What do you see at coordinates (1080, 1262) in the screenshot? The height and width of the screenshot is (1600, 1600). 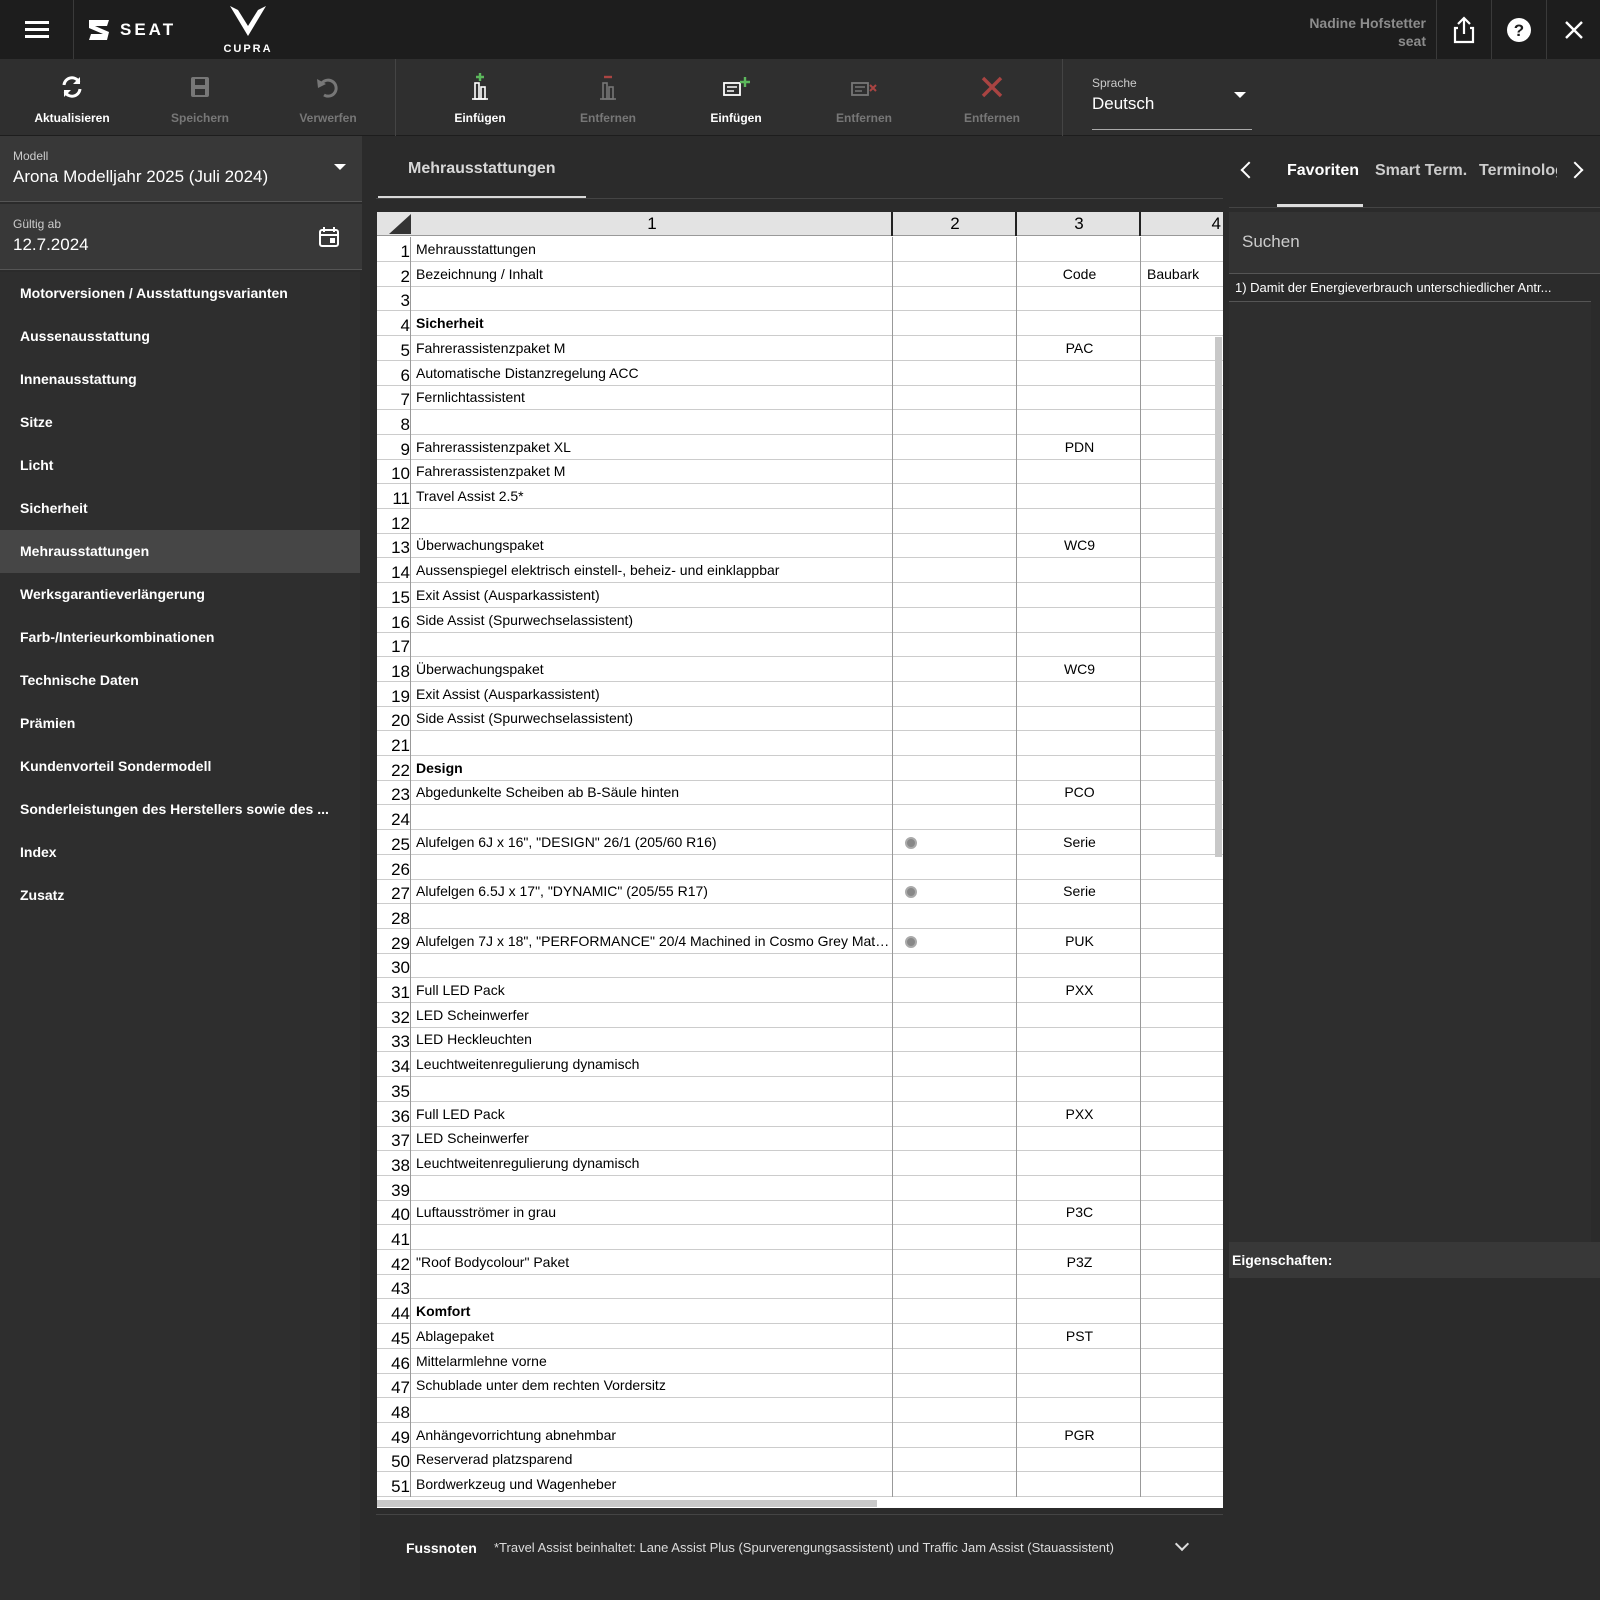 I see `cell-col3: P3Z` at bounding box center [1080, 1262].